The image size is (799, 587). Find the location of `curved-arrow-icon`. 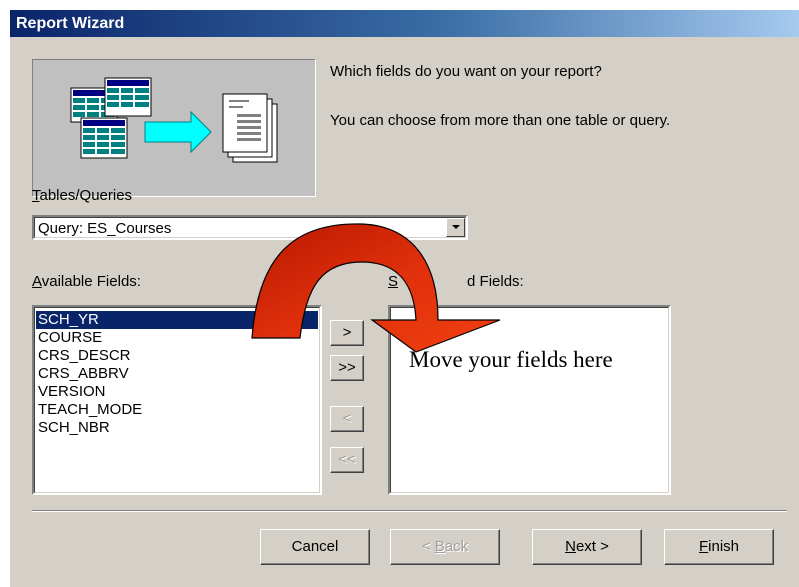

curved-arrow-icon is located at coordinates (376, 288).